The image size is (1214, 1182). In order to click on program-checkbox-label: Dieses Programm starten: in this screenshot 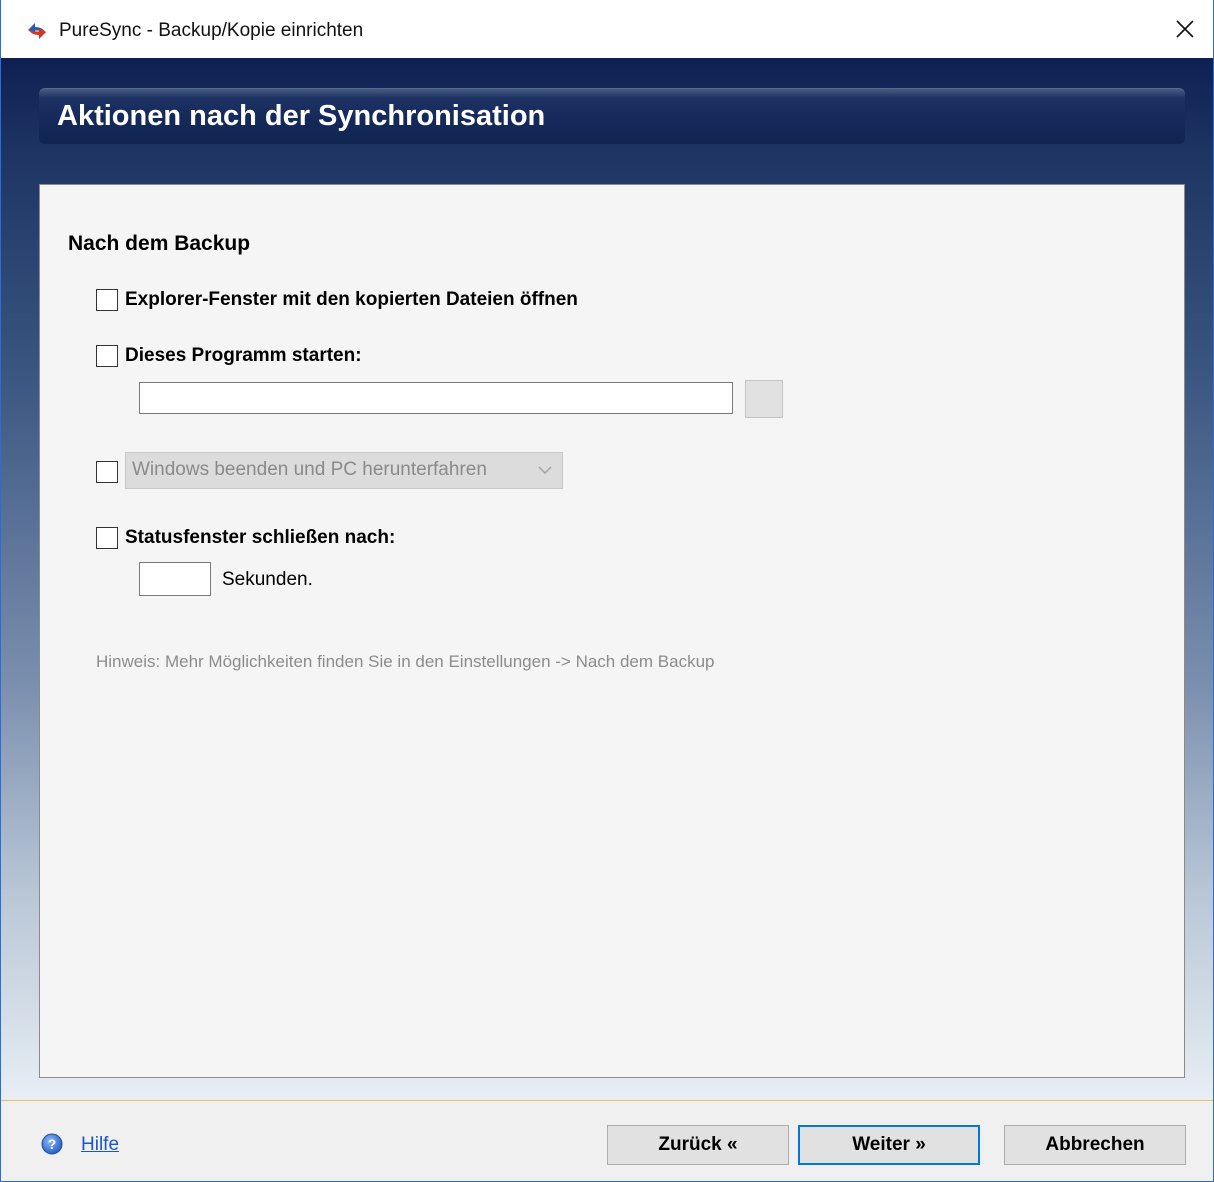, I will do `click(243, 356)`.